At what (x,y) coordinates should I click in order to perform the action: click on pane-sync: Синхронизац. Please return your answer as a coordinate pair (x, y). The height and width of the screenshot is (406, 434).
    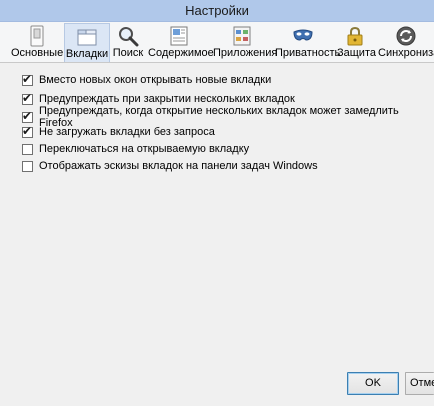
    Looking at the image, I should click on (406, 42).